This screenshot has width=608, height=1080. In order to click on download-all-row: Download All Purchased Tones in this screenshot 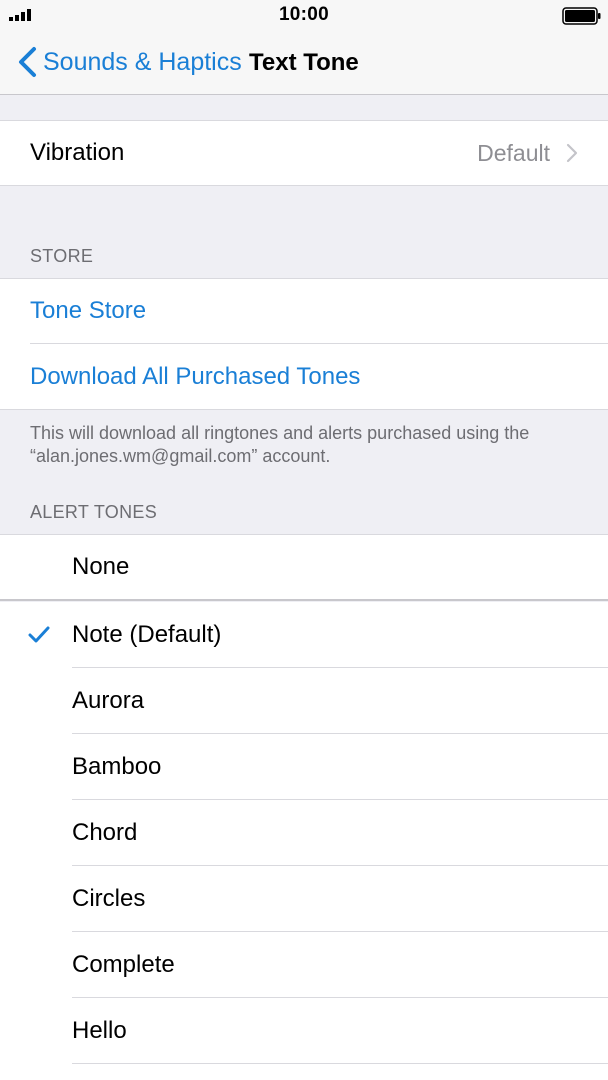, I will do `click(304, 377)`.